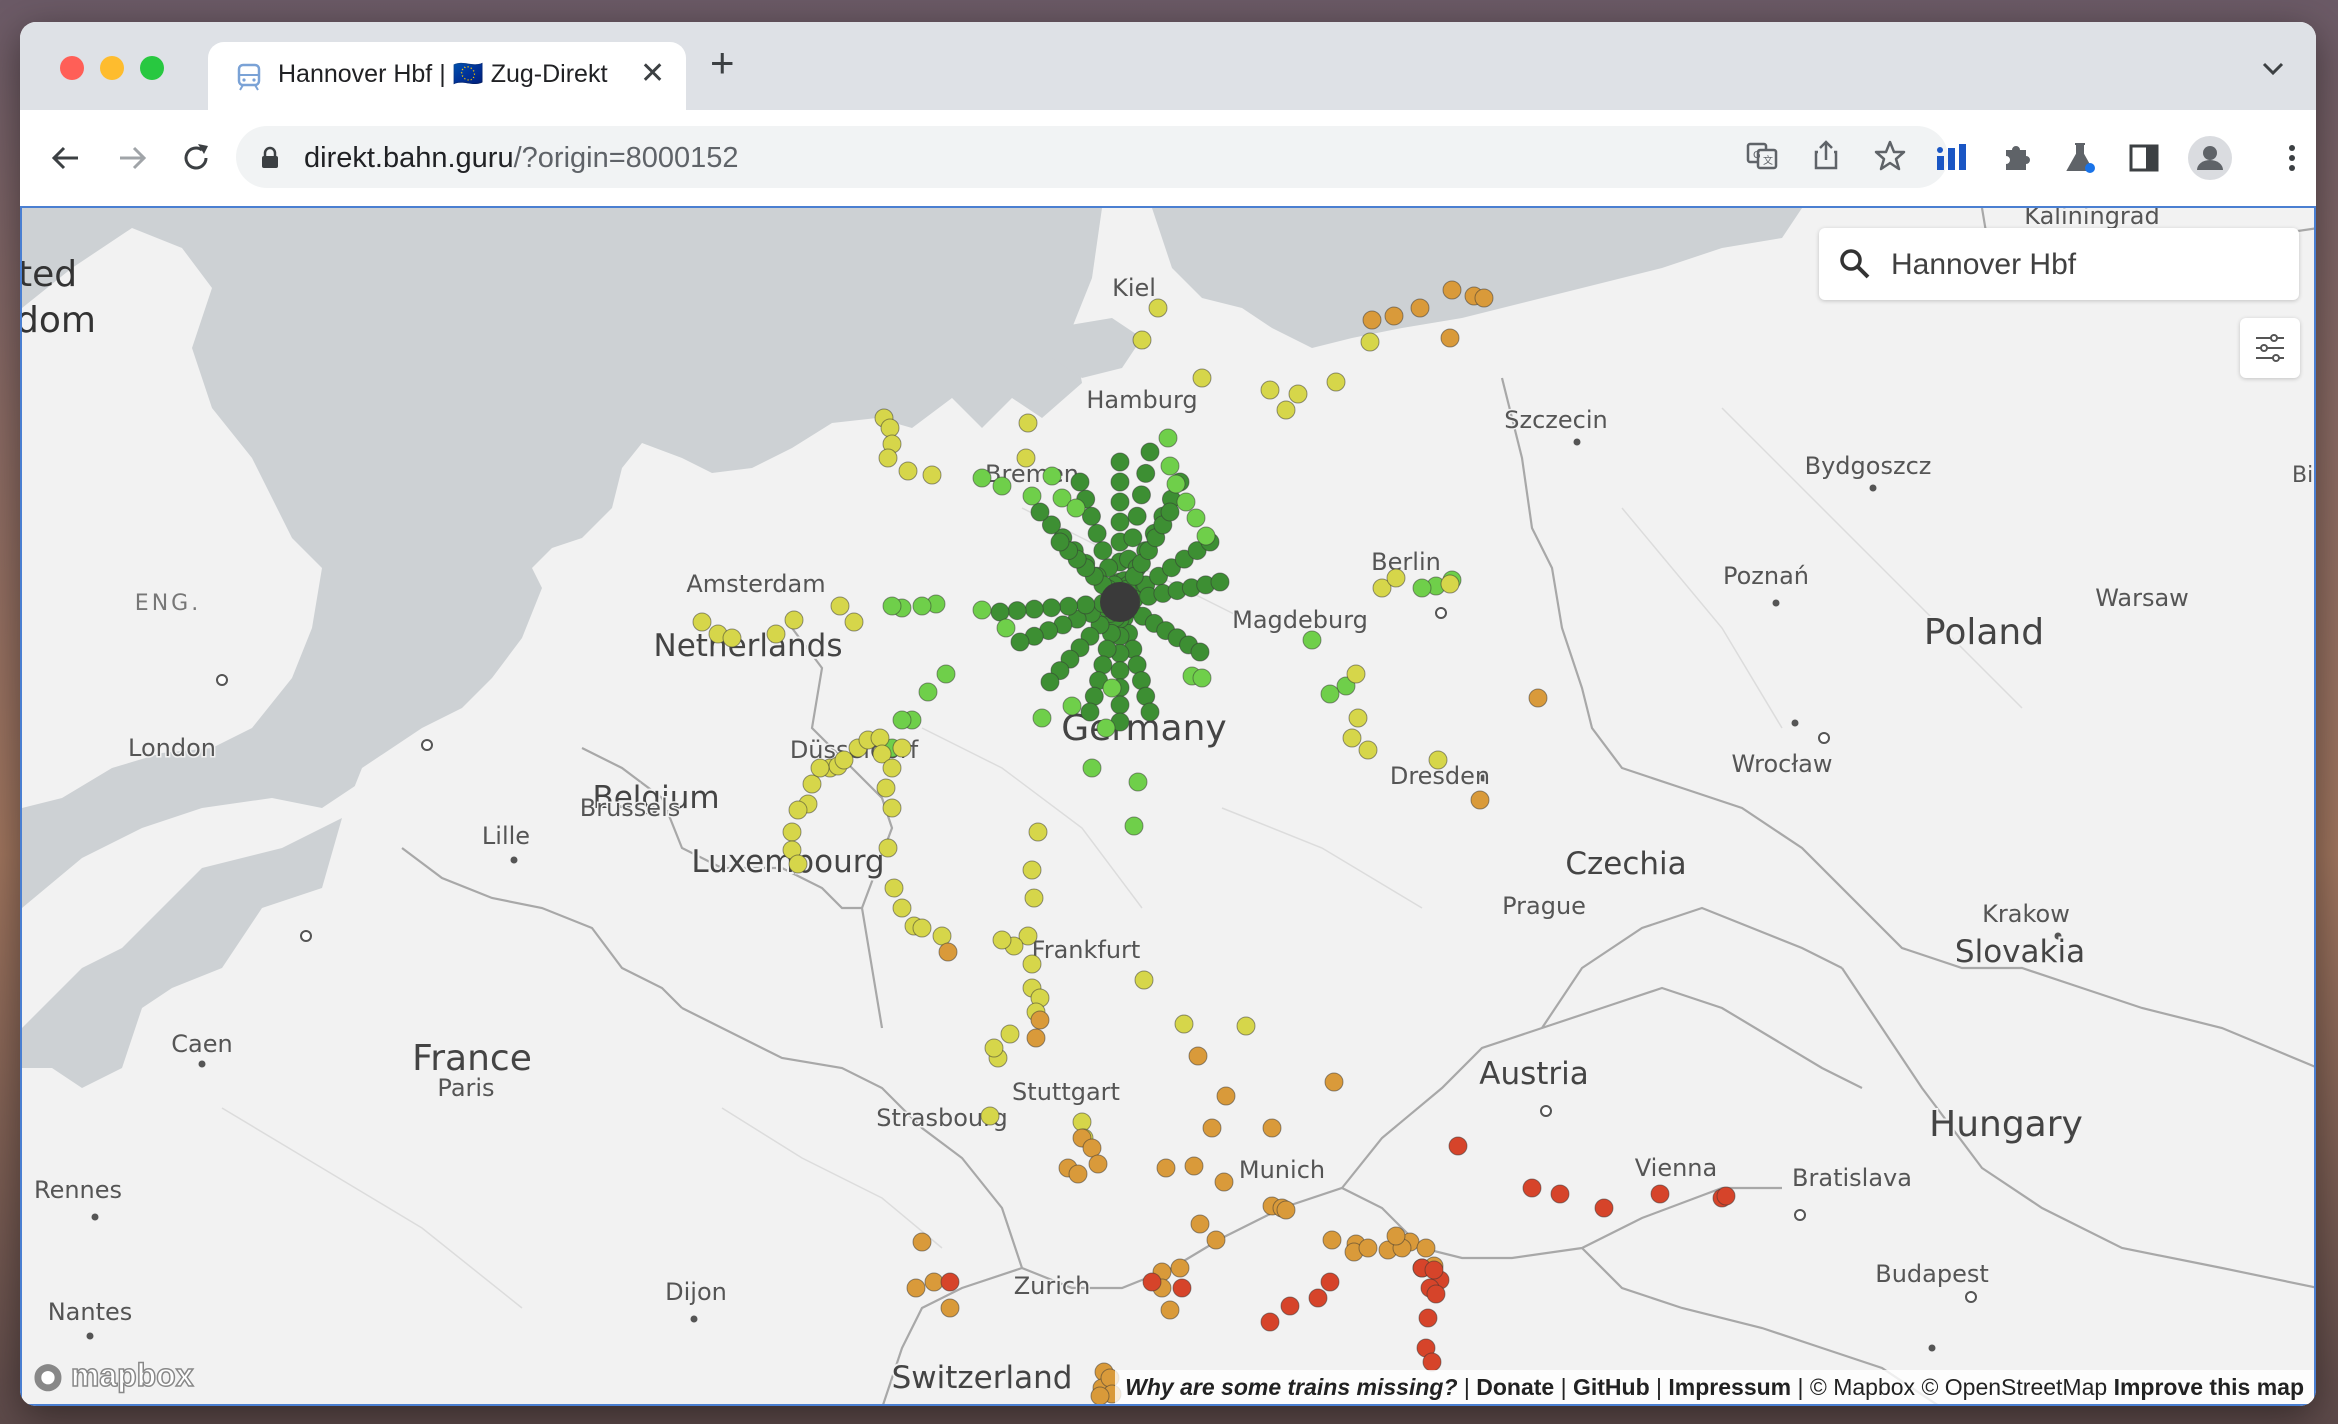 The width and height of the screenshot is (2338, 1424). What do you see at coordinates (152, 68) in the screenshot?
I see `maximize-window-button` at bounding box center [152, 68].